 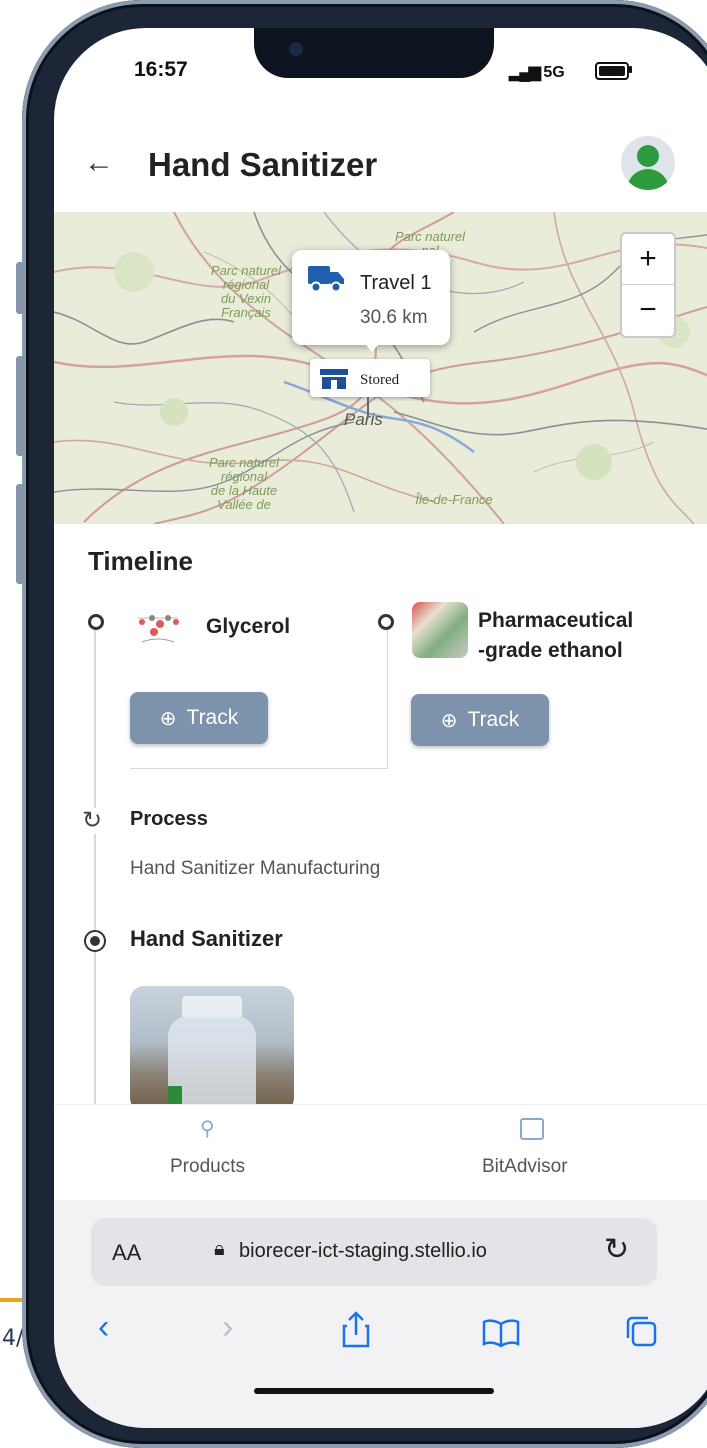 What do you see at coordinates (161, 69) in the screenshot?
I see `status-time: 16:57` at bounding box center [161, 69].